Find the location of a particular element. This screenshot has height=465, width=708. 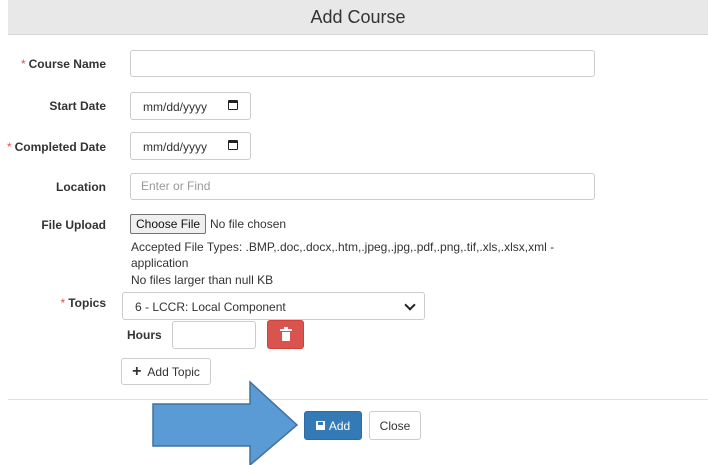

delete-topic-button is located at coordinates (285, 334).